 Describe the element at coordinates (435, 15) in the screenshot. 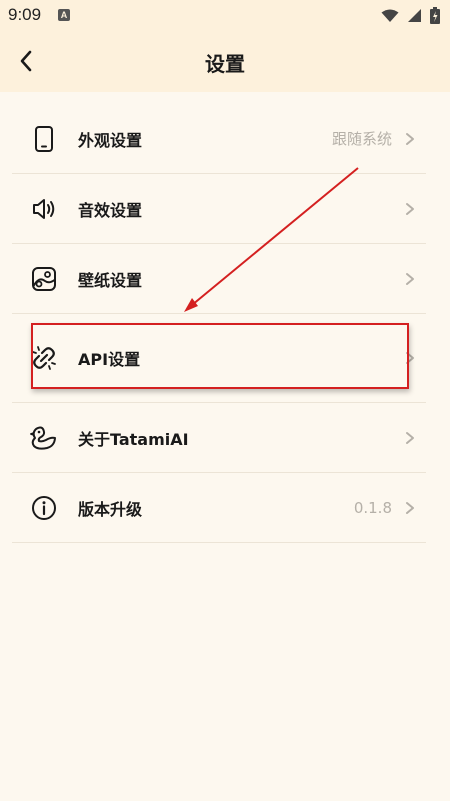

I see `battery-icon` at that location.